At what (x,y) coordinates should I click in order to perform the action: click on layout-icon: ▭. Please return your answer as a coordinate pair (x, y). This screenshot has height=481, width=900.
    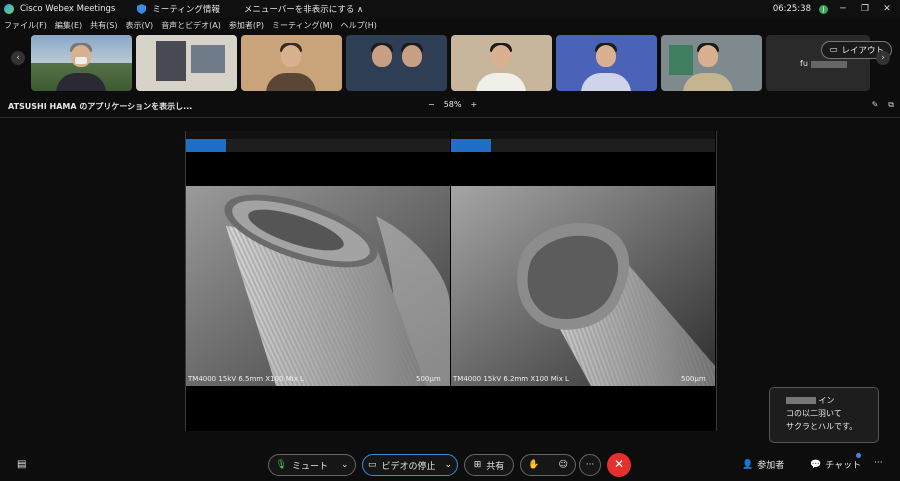
    Looking at the image, I should click on (833, 50).